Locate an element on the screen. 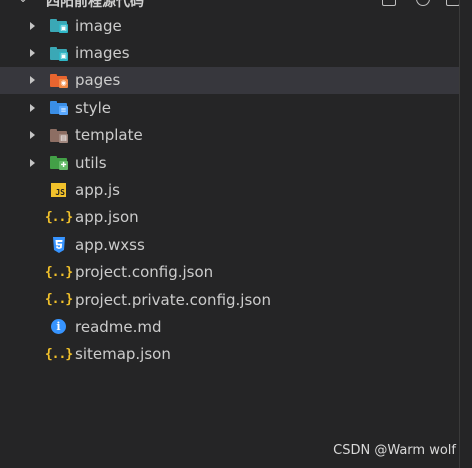 Image resolution: width=472 pixels, height=468 pixels. tree-item-label: app.js is located at coordinates (97, 190).